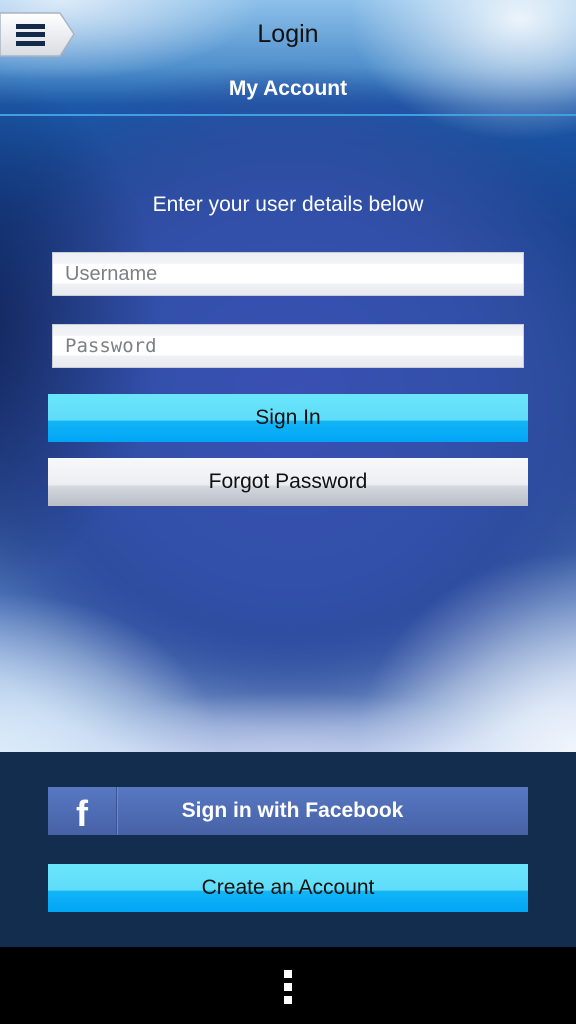 The width and height of the screenshot is (576, 1024). What do you see at coordinates (288, 482) in the screenshot?
I see `forgot-password-button: Forgot Password` at bounding box center [288, 482].